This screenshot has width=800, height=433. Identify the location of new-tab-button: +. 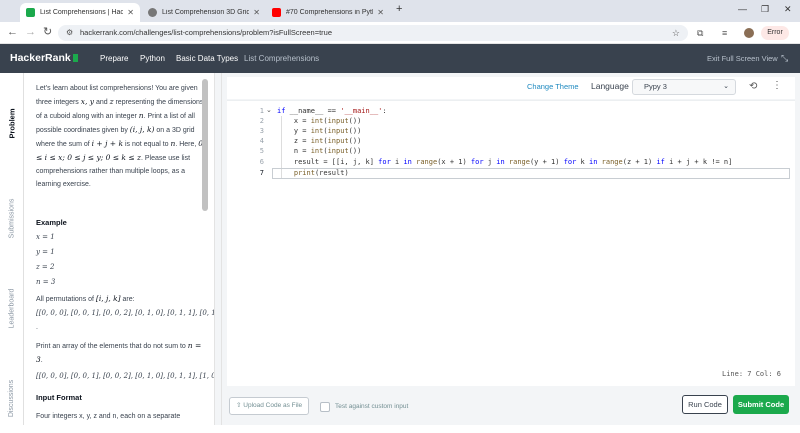
(399, 9).